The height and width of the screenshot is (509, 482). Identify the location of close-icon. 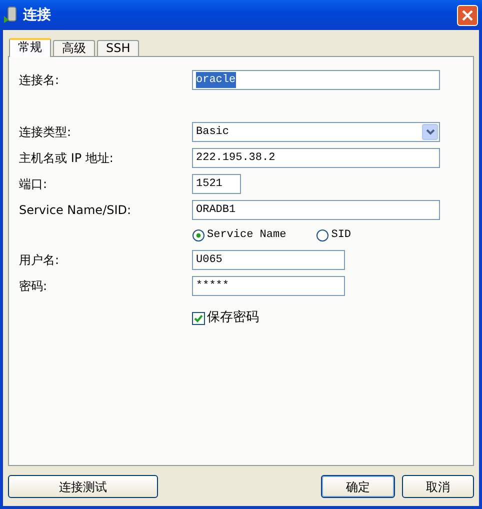
(467, 15).